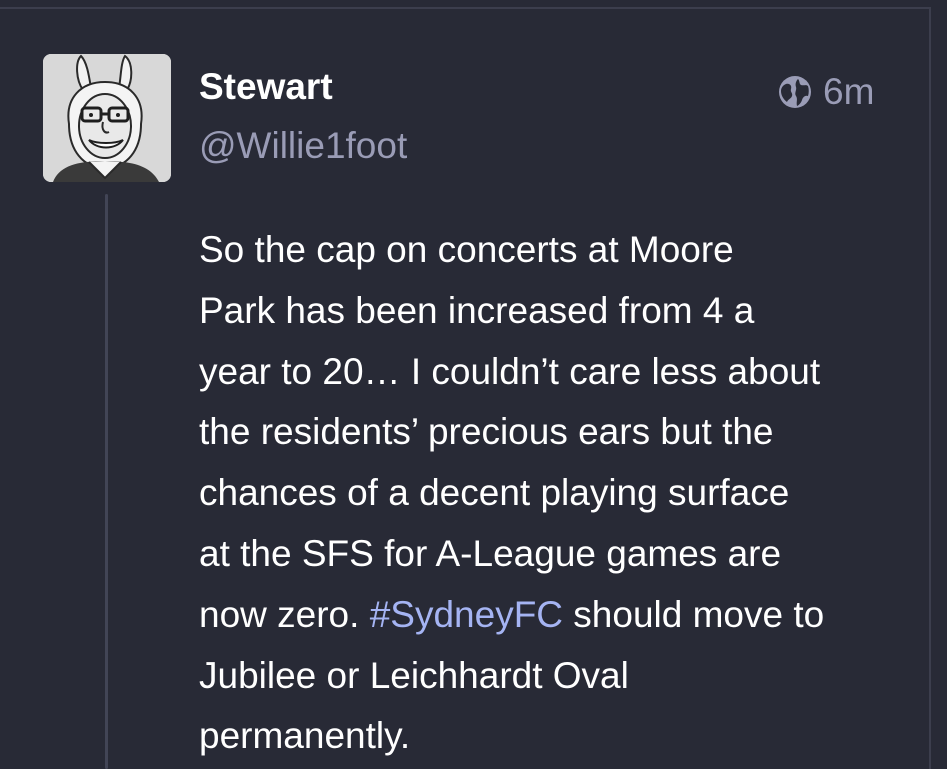 Image resolution: width=947 pixels, height=769 pixels. I want to click on globe-icon, so click(795, 92).